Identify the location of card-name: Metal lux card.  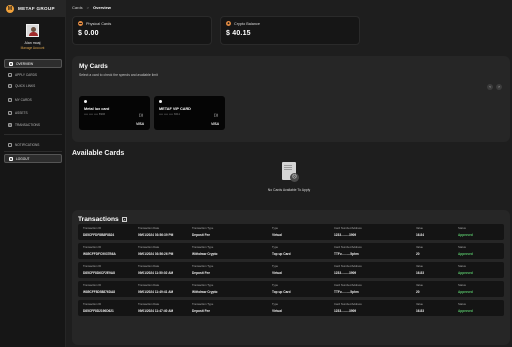
(97, 109).